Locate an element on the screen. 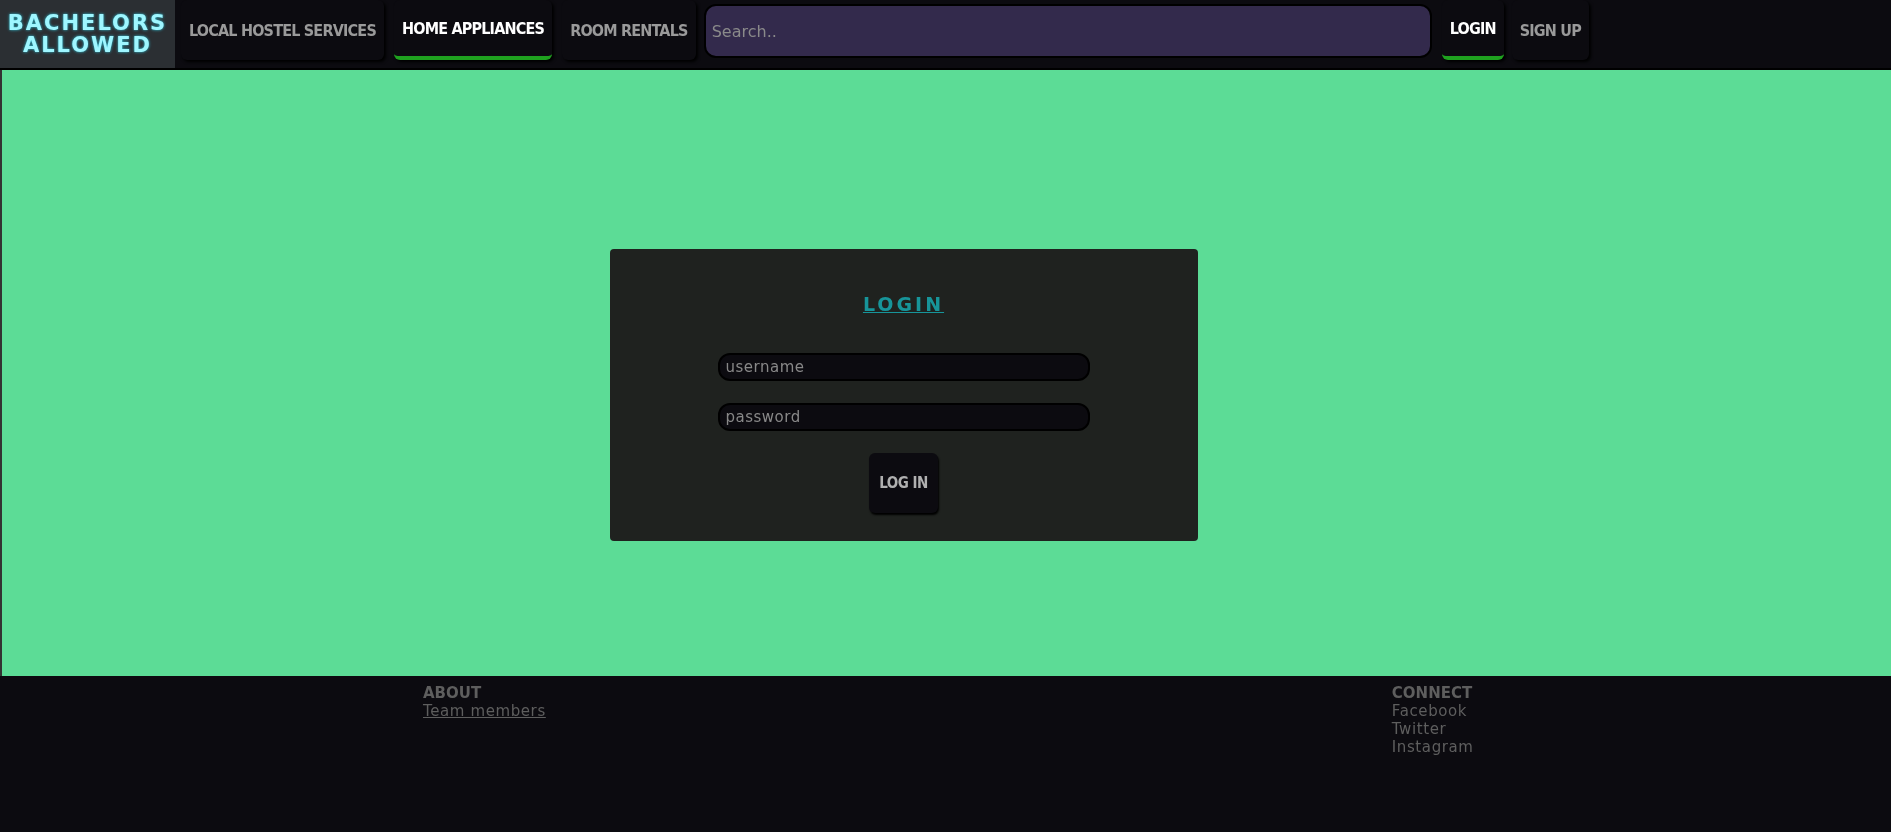 The width and height of the screenshot is (1891, 832). footer-heading: CONNECT is located at coordinates (1432, 693).